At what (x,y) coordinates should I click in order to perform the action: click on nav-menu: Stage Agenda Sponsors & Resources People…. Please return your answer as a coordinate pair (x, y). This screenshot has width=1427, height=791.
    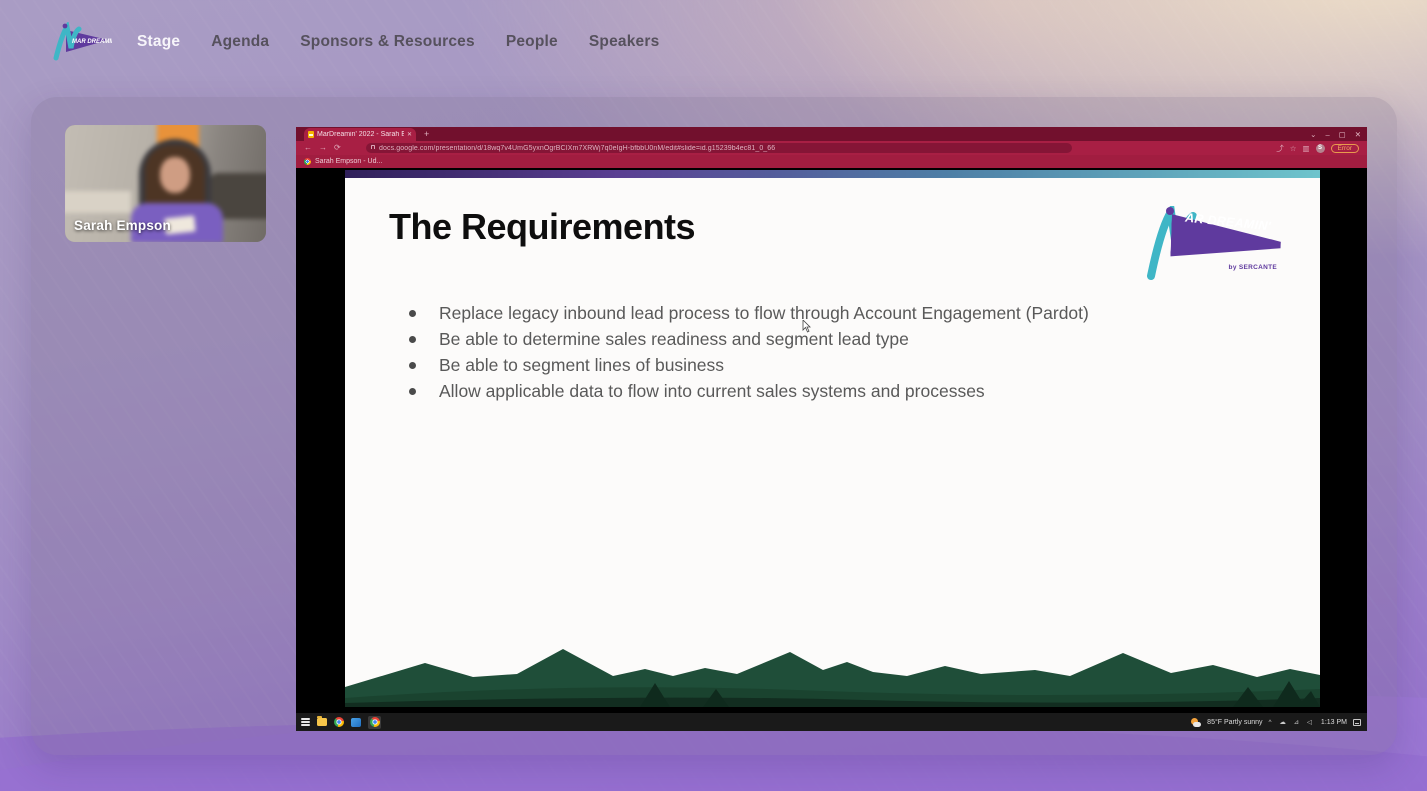
    Looking at the image, I should click on (398, 42).